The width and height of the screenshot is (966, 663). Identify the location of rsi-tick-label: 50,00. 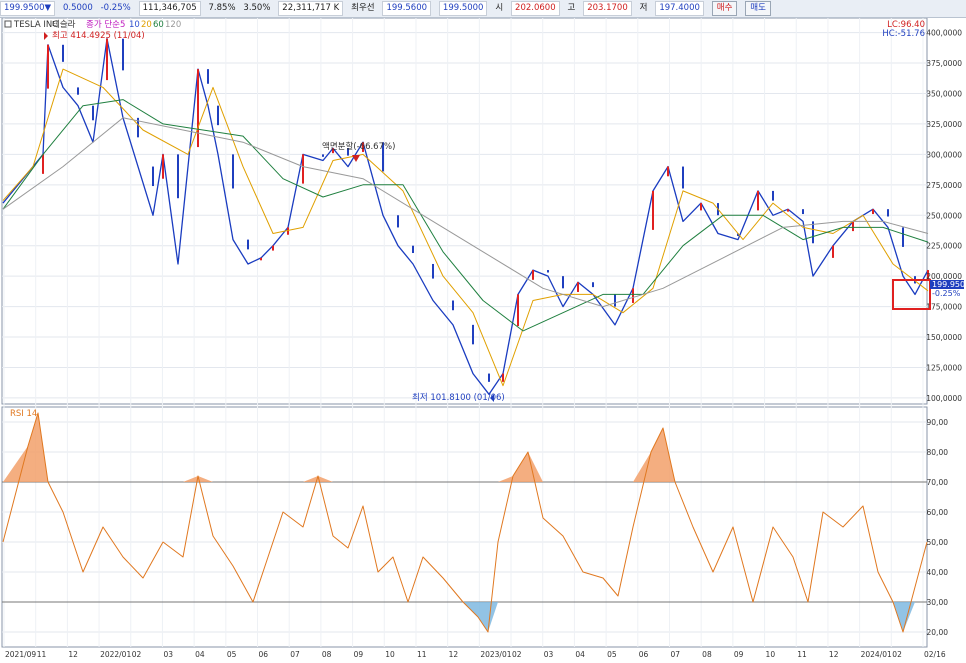
(938, 542).